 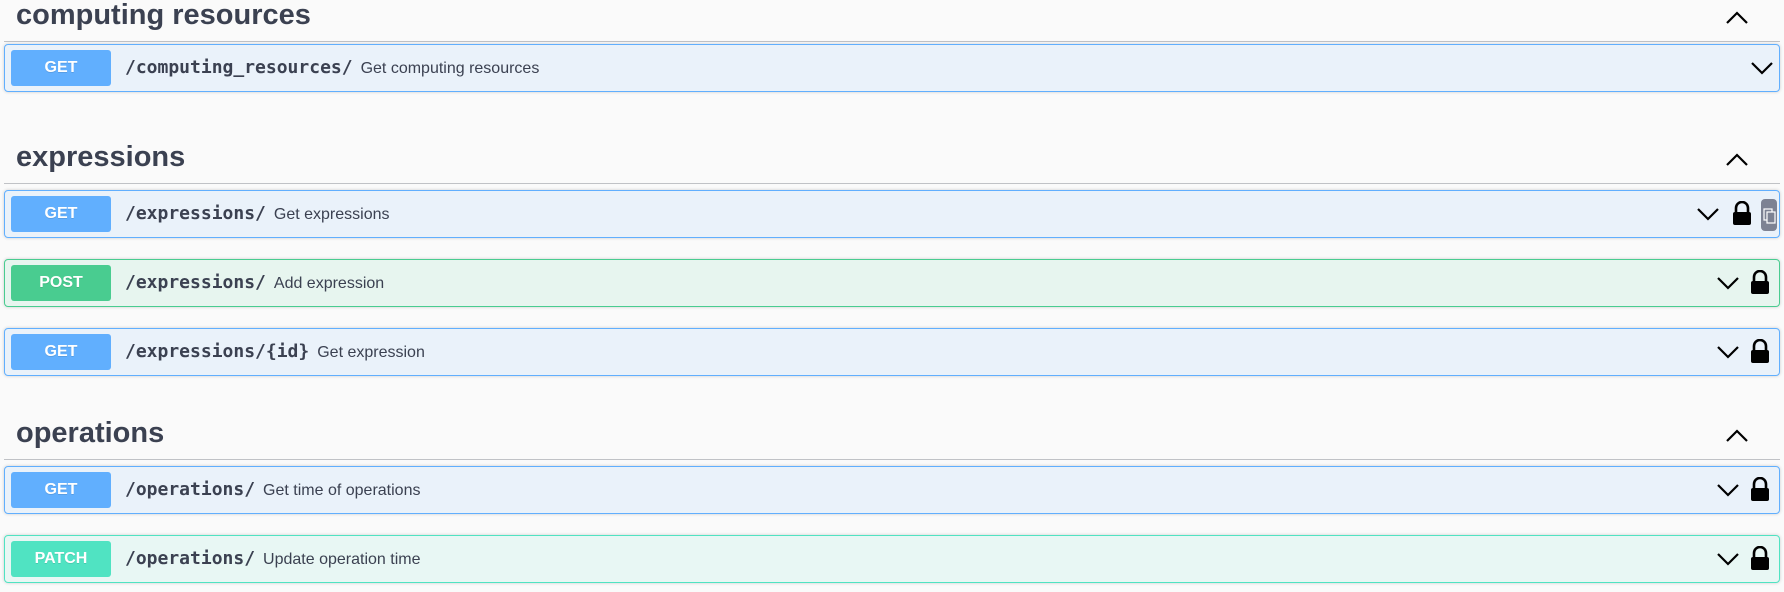 What do you see at coordinates (892, 161) in the screenshot?
I see `tag-section-expressions: expressions` at bounding box center [892, 161].